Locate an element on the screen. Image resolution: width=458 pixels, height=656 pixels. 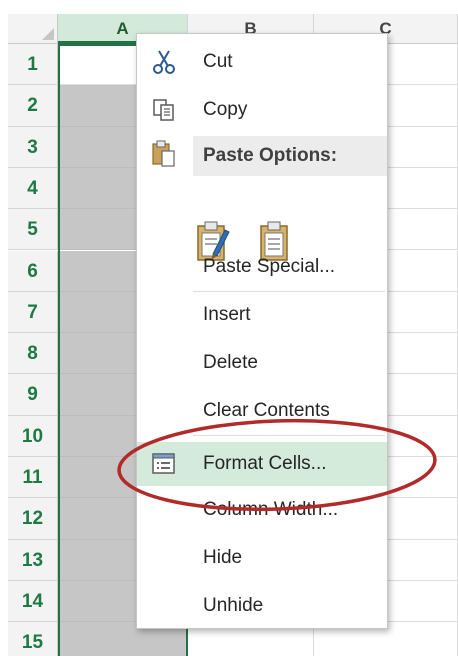
row-header-11: 11 is located at coordinates (33, 478).